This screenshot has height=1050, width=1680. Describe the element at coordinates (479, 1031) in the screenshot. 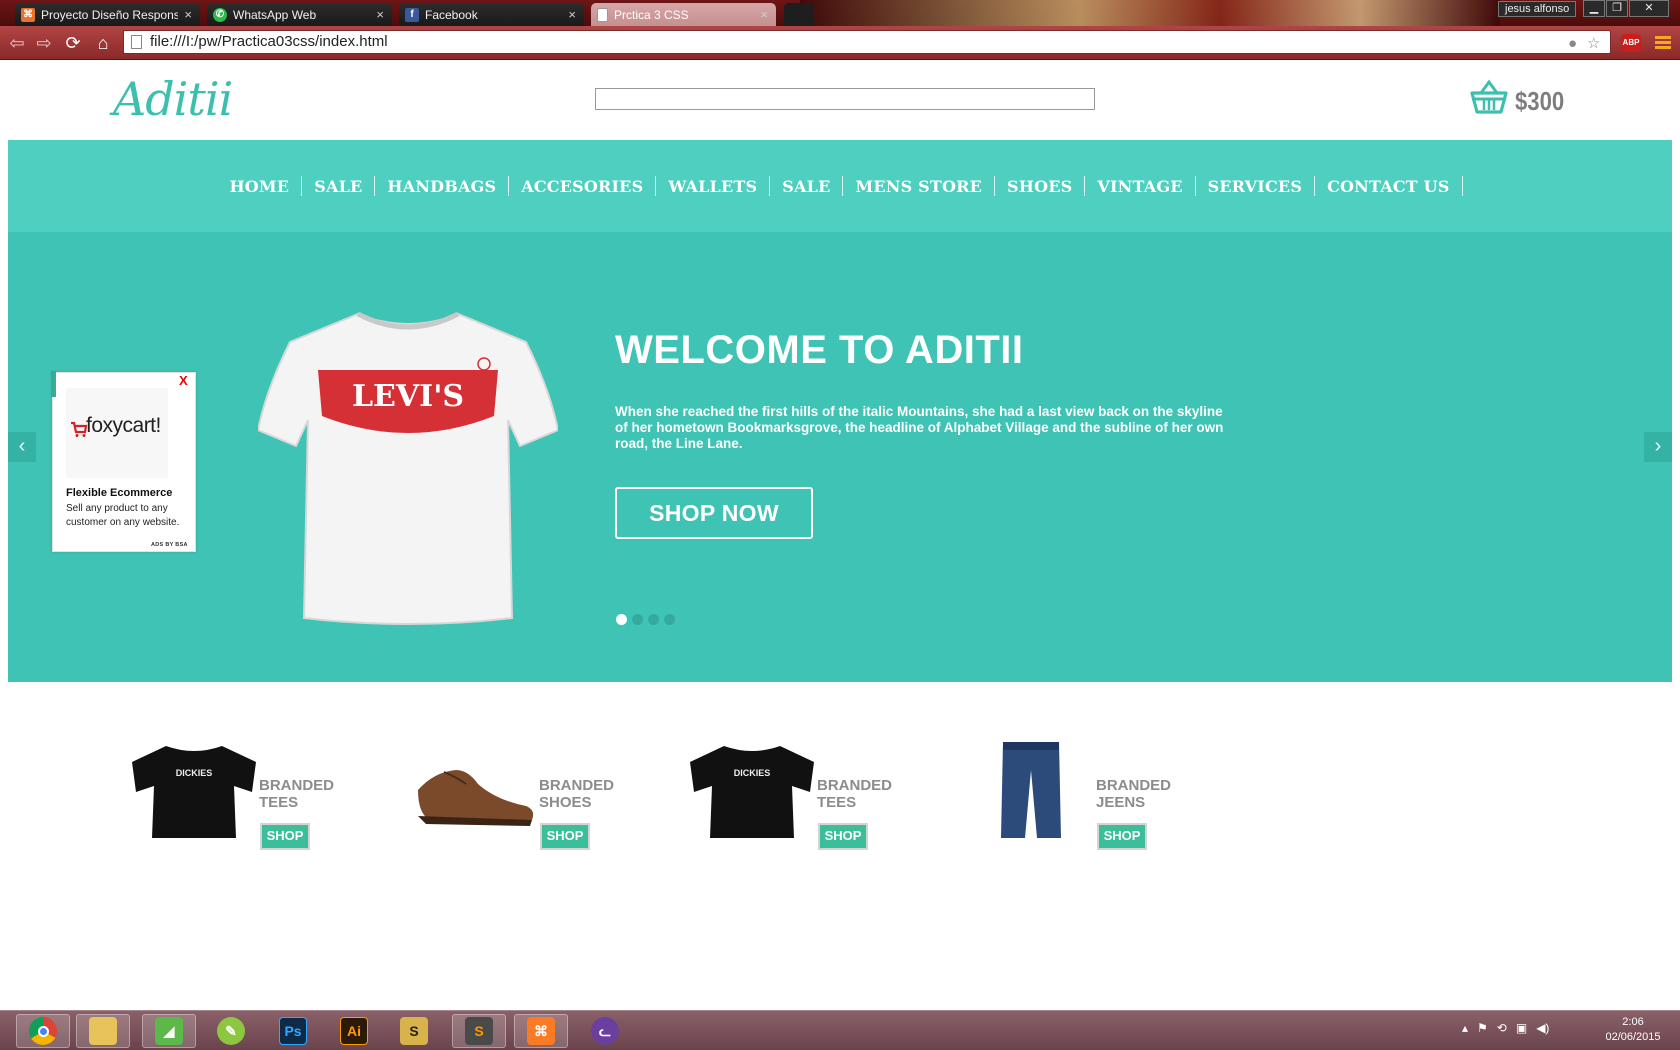

I see `taskbar-sublime: S` at that location.